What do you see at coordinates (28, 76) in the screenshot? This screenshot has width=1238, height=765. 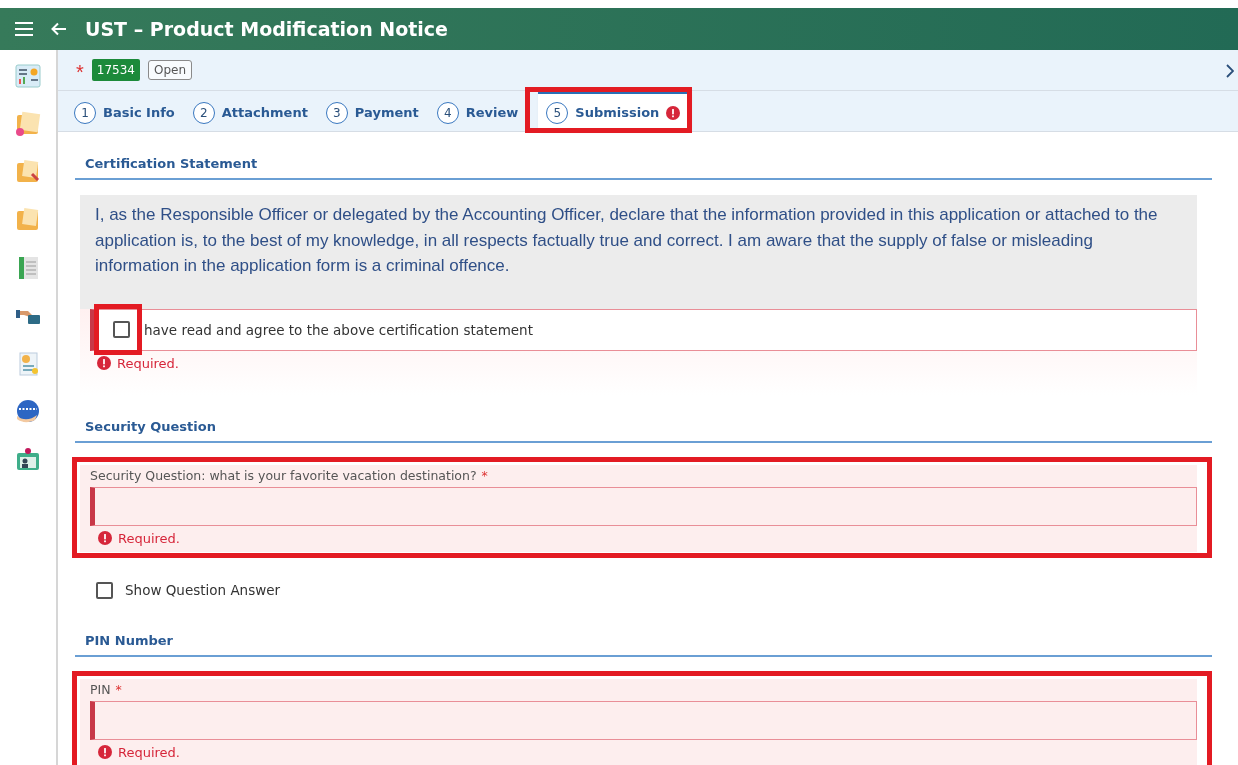 I see `chart-board-icon` at bounding box center [28, 76].